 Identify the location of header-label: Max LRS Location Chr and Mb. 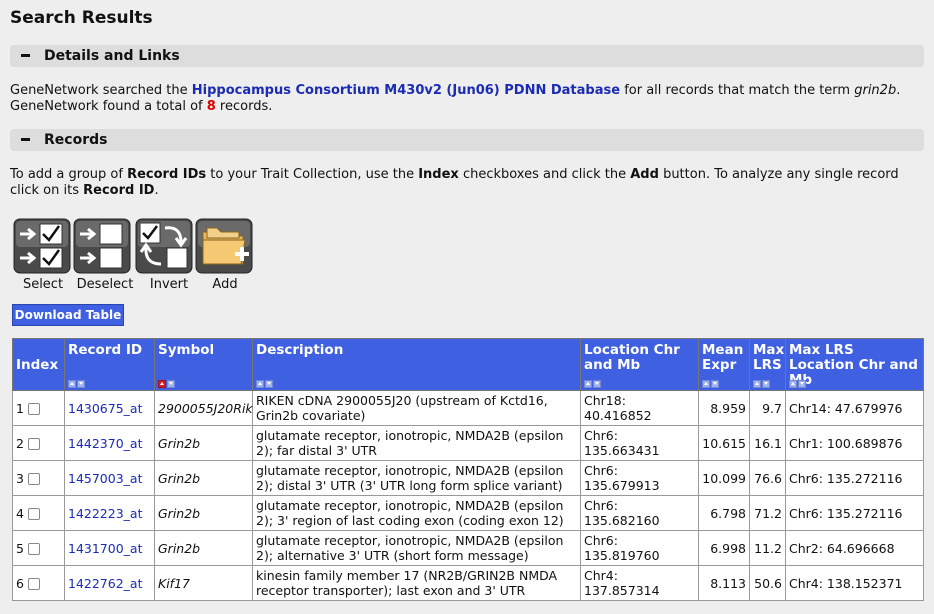
(853, 365).